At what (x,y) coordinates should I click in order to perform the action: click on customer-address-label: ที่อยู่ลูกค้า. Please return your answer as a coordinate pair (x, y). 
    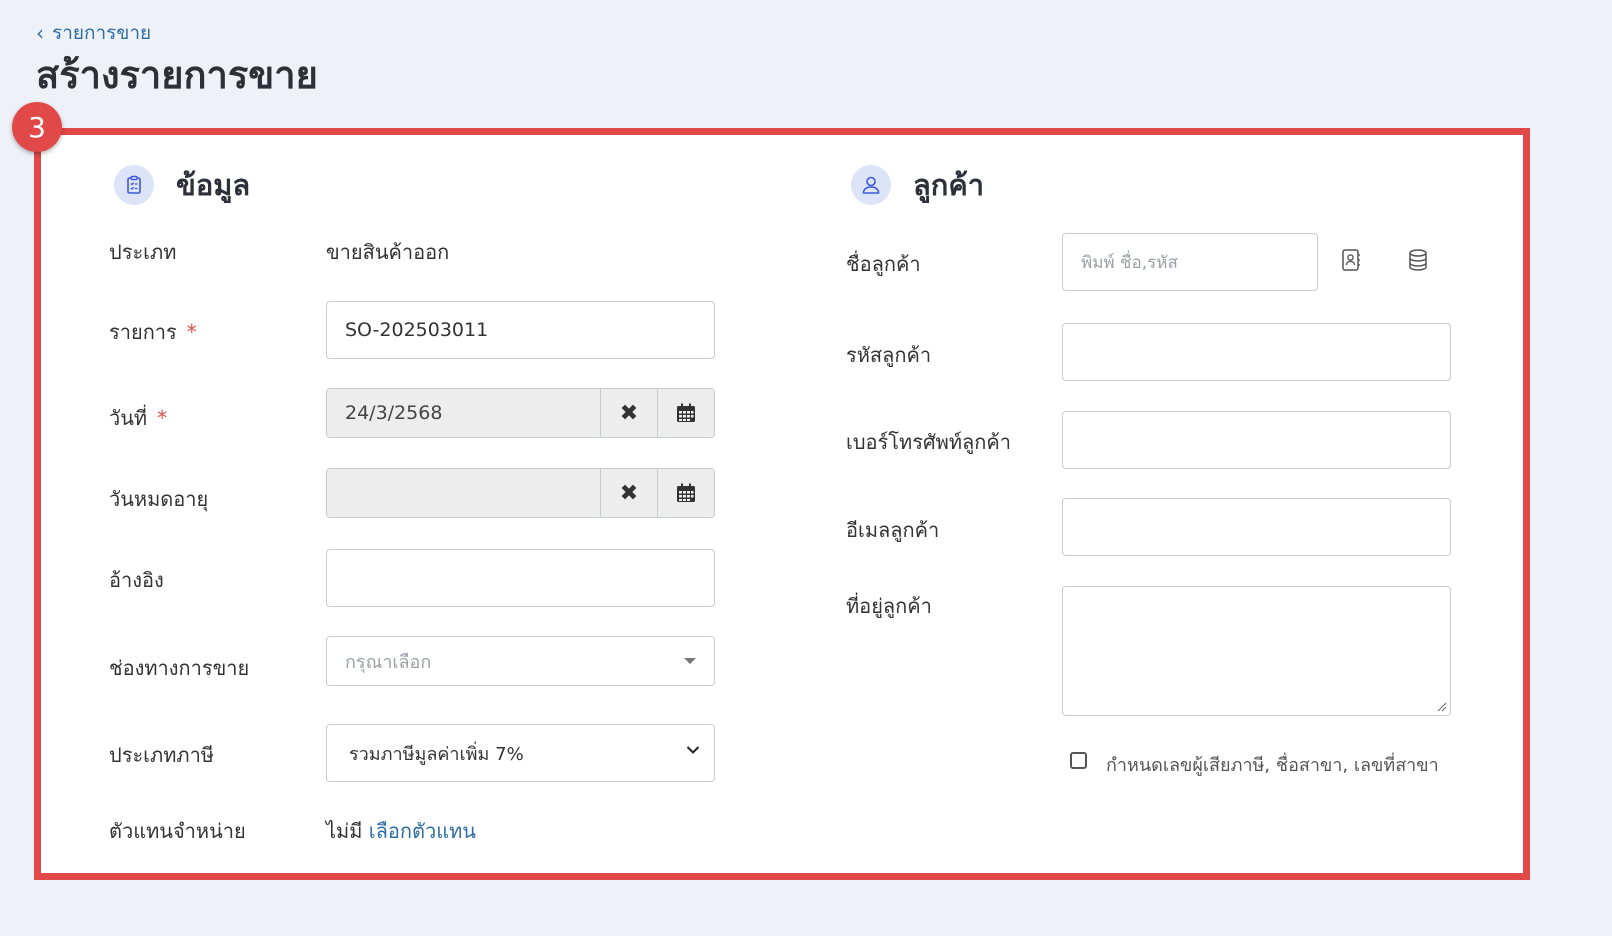
    Looking at the image, I should click on (889, 606).